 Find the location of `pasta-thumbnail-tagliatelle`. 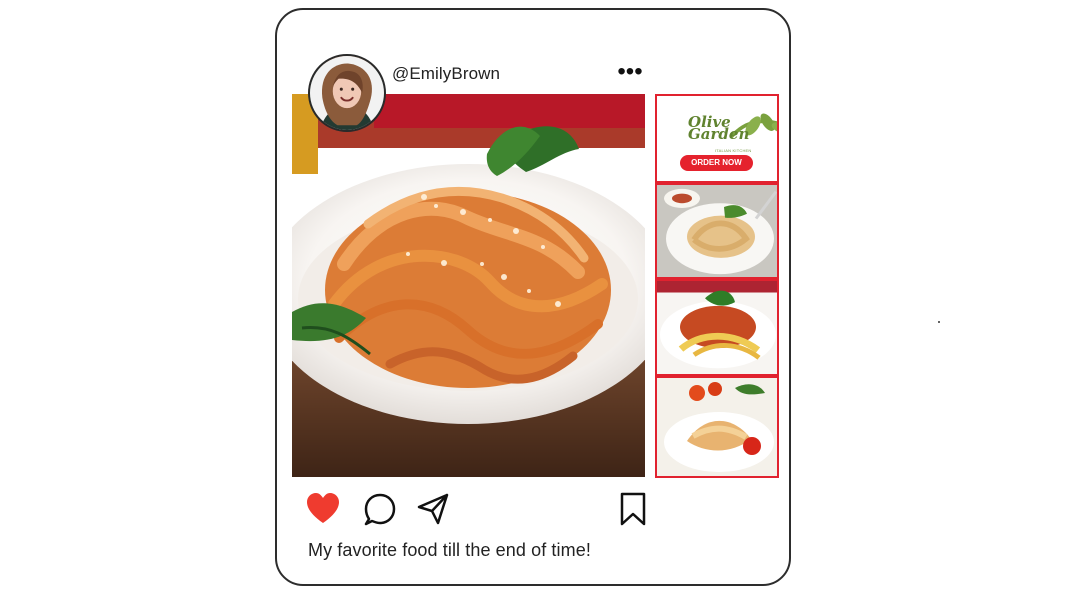

pasta-thumbnail-tagliatelle is located at coordinates (717, 427).